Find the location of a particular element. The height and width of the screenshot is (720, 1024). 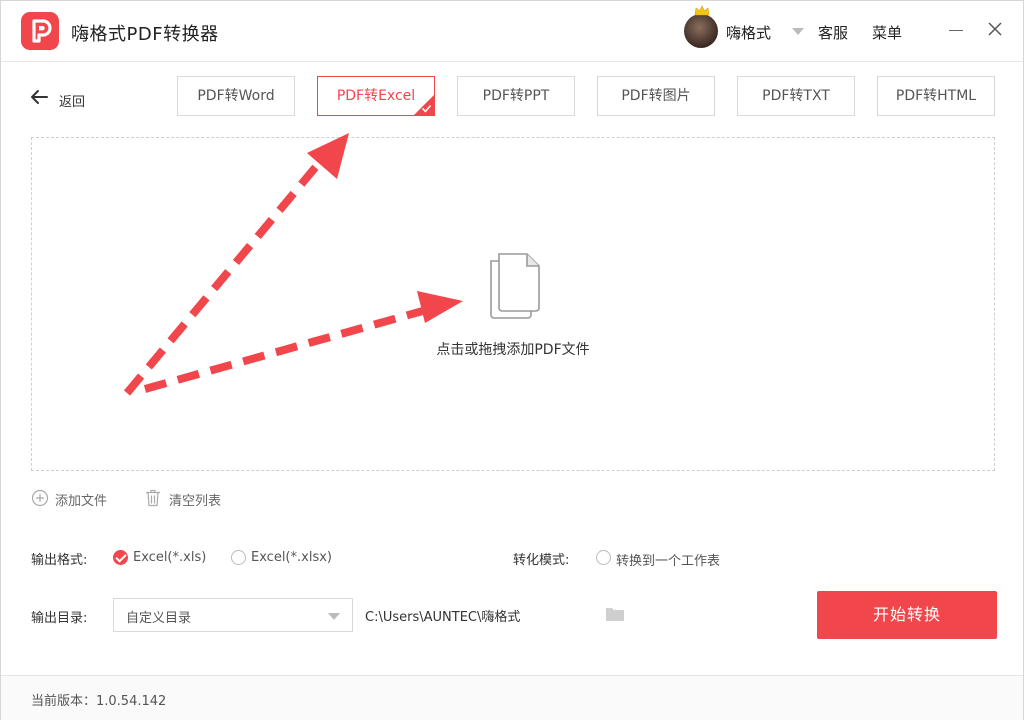

tab-pdf-to-excel-label: PDF转Excel is located at coordinates (376, 96).